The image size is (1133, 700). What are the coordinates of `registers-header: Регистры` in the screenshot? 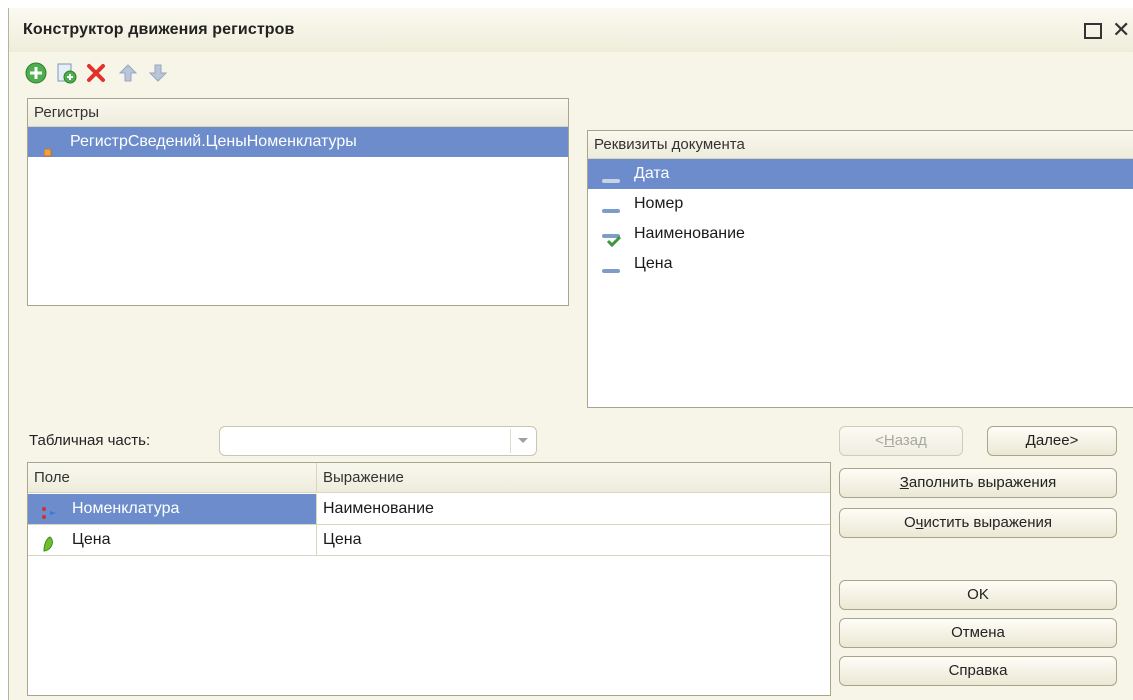 It's located at (298, 113).